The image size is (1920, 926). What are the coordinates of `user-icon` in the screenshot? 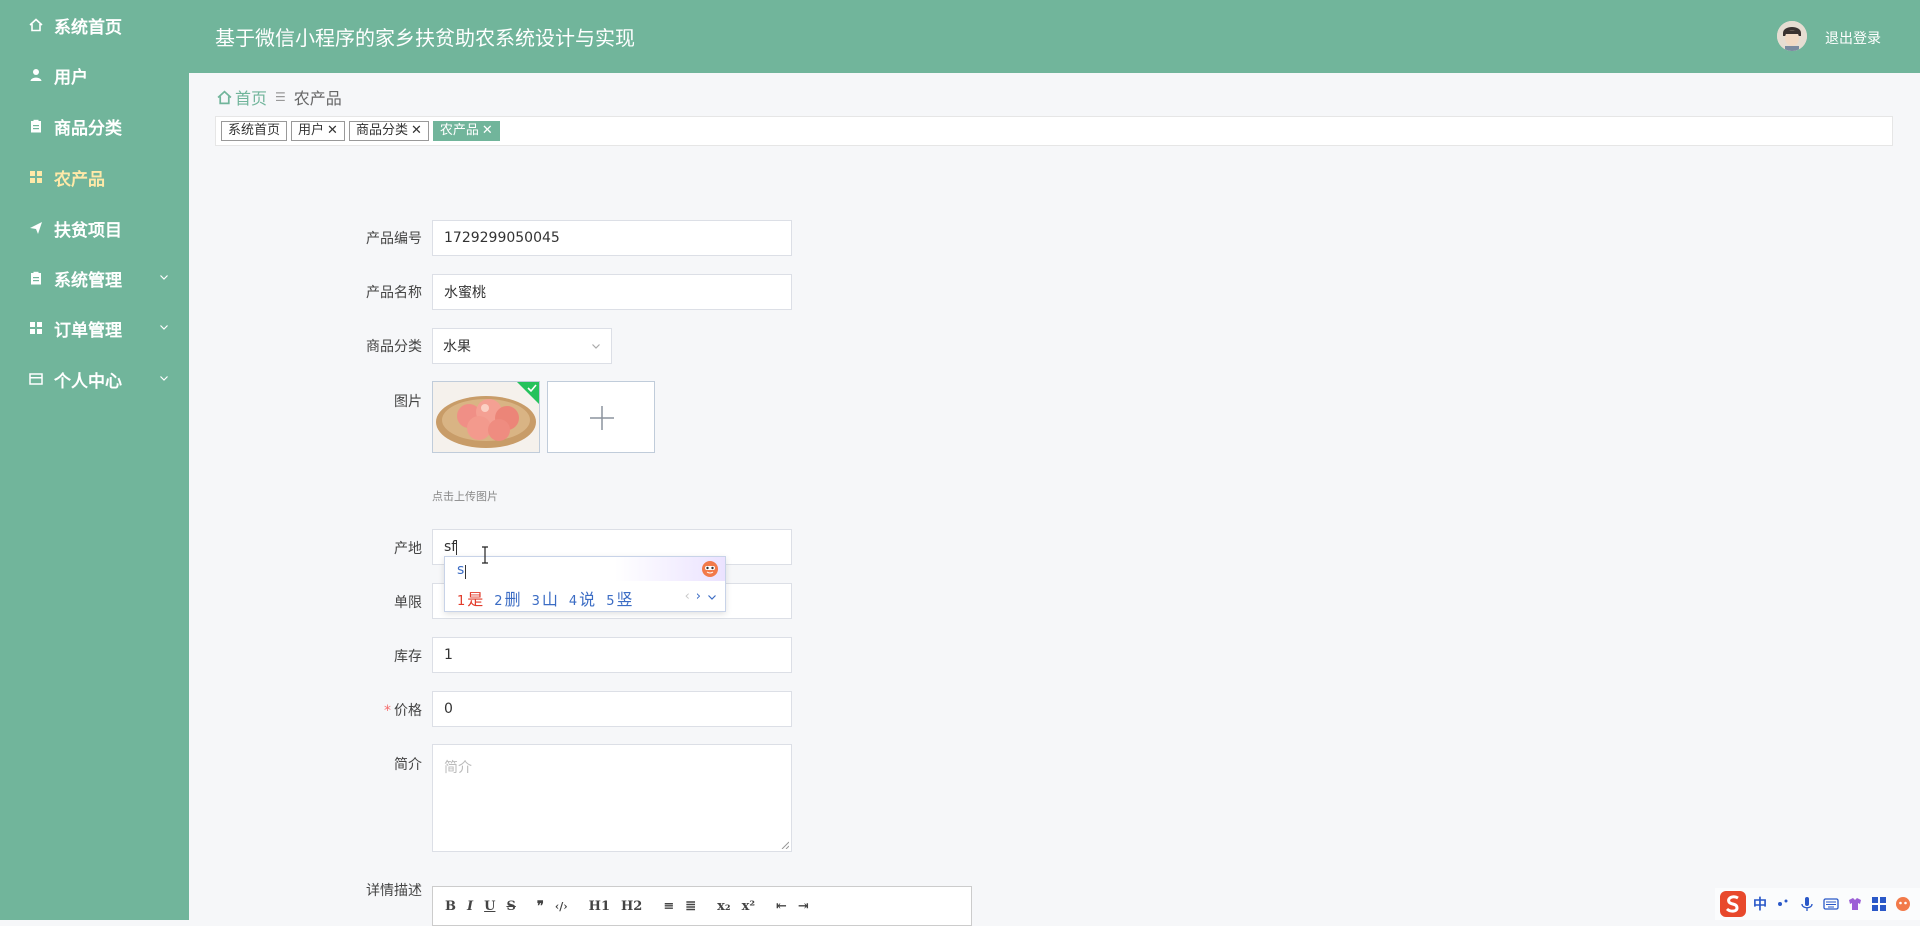 It's located at (36, 75).